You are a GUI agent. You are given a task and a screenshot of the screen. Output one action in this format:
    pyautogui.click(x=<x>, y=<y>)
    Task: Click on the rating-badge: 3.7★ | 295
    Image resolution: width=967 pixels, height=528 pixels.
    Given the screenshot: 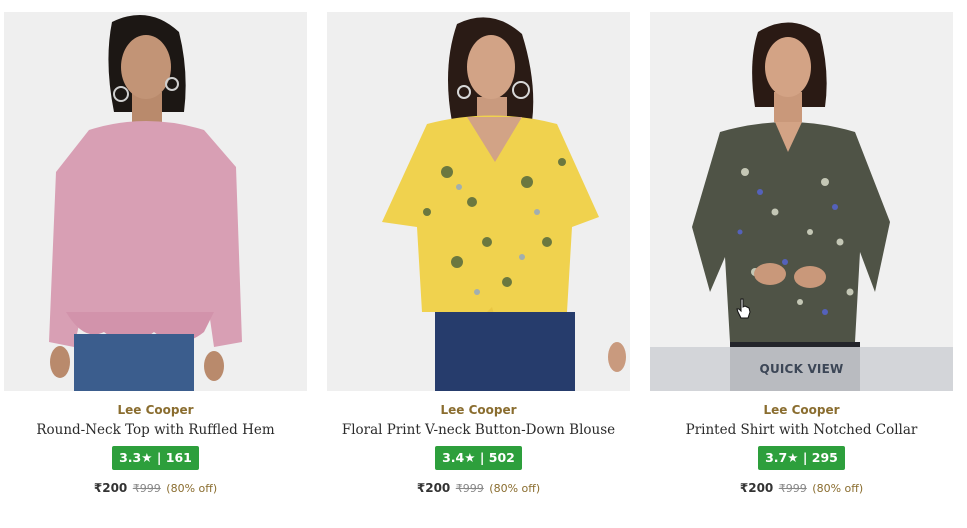 What is the action you would take?
    pyautogui.click(x=801, y=458)
    